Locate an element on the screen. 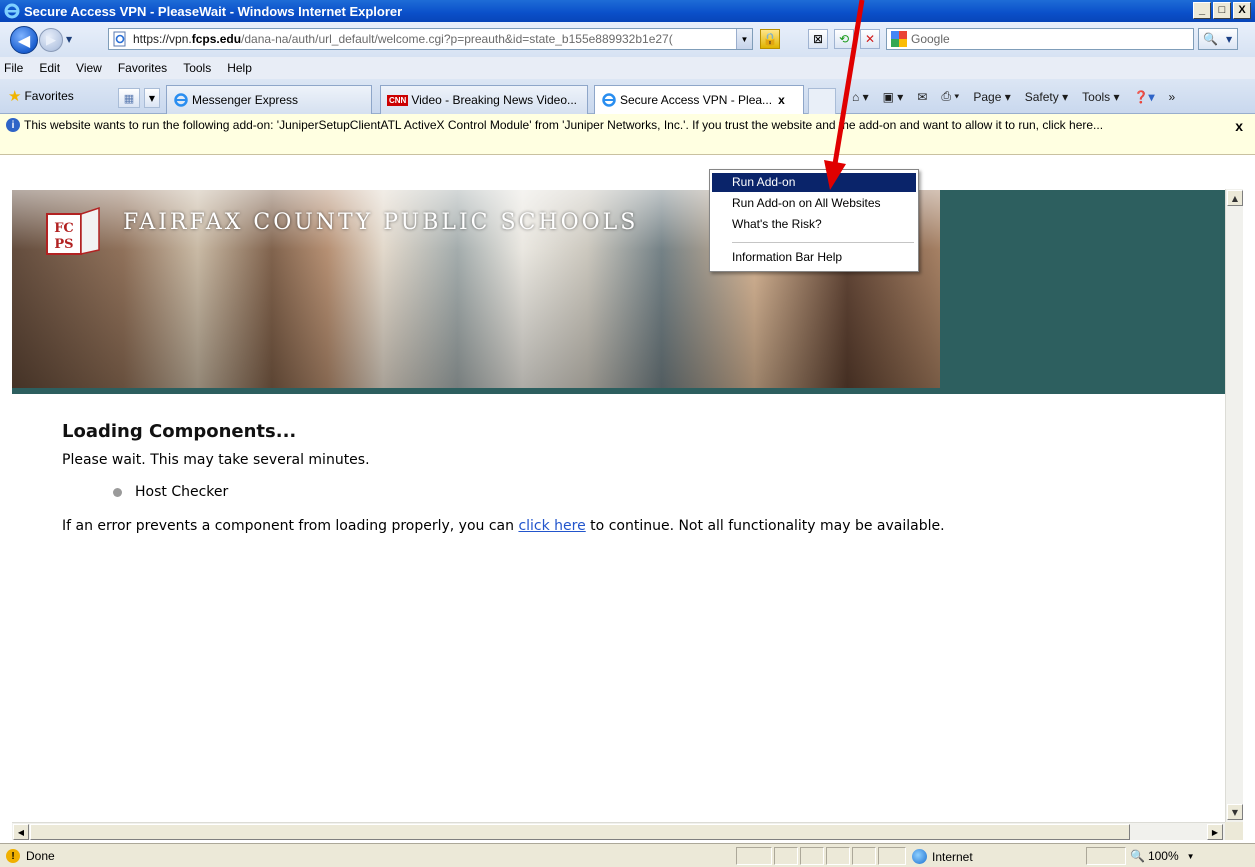 The image size is (1255, 867). favorites-button: ★ Favorites is located at coordinates (41, 96).